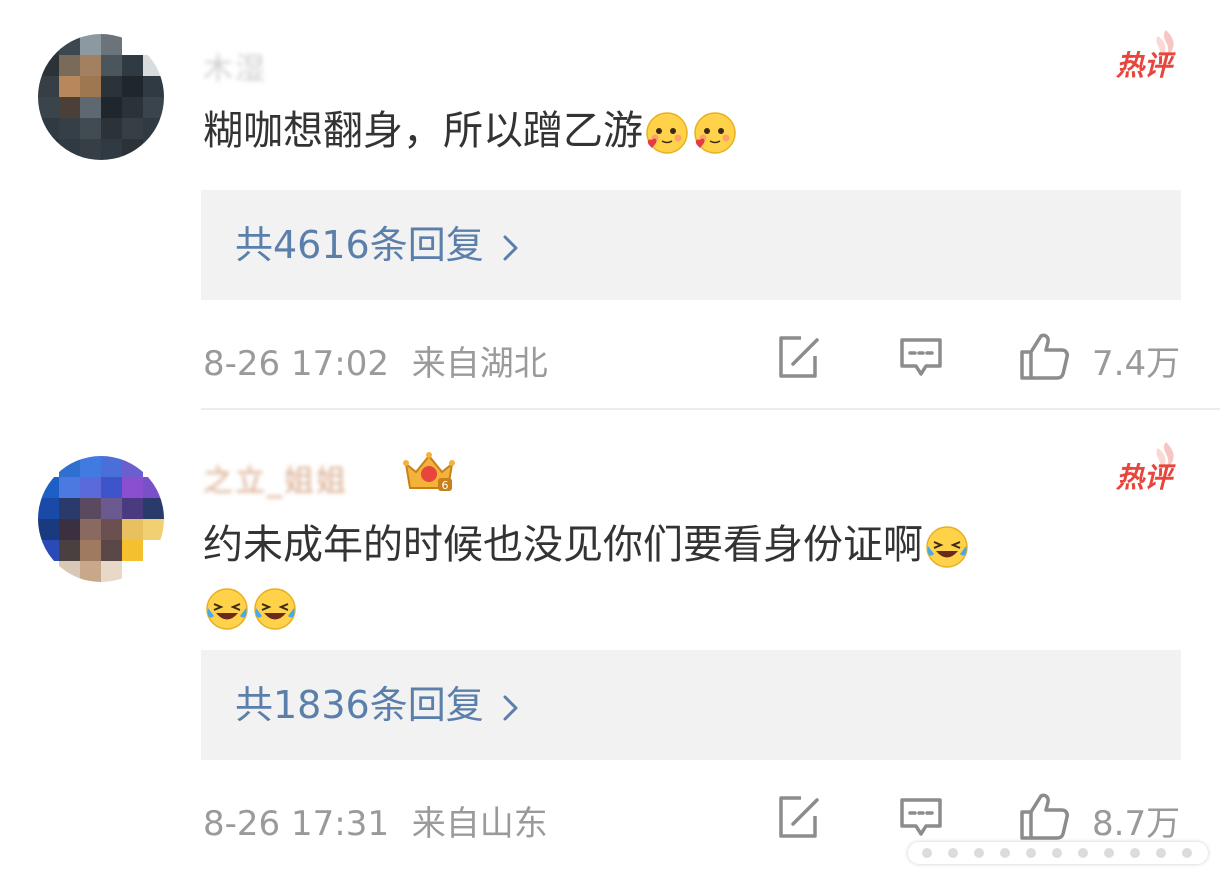 The image size is (1220, 885). Describe the element at coordinates (275, 478) in the screenshot. I see `username: 之立_姐姐` at that location.